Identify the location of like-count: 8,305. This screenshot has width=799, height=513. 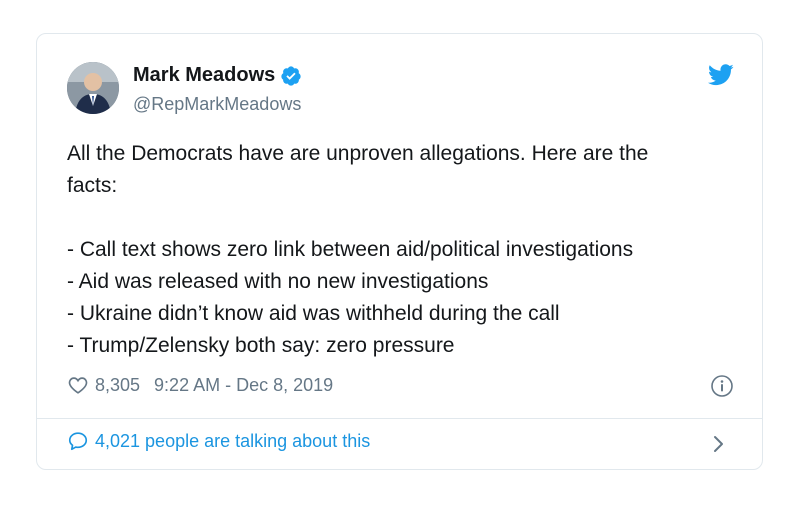
(117, 385).